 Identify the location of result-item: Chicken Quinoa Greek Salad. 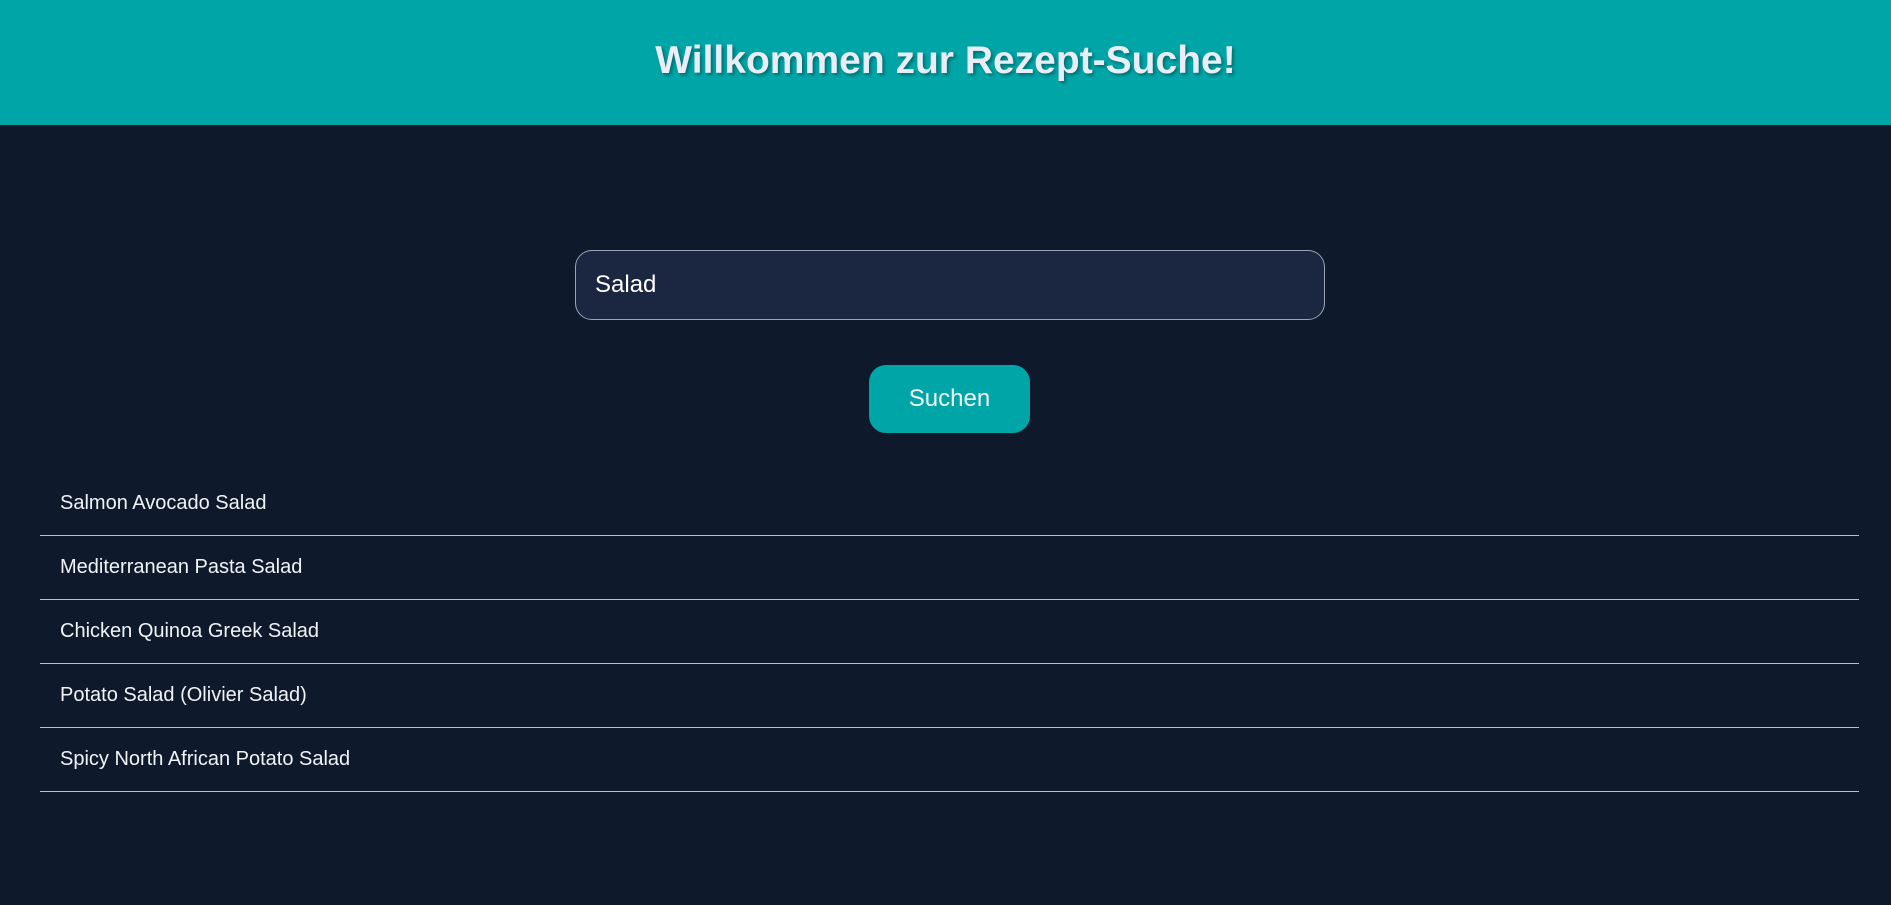
(949, 632).